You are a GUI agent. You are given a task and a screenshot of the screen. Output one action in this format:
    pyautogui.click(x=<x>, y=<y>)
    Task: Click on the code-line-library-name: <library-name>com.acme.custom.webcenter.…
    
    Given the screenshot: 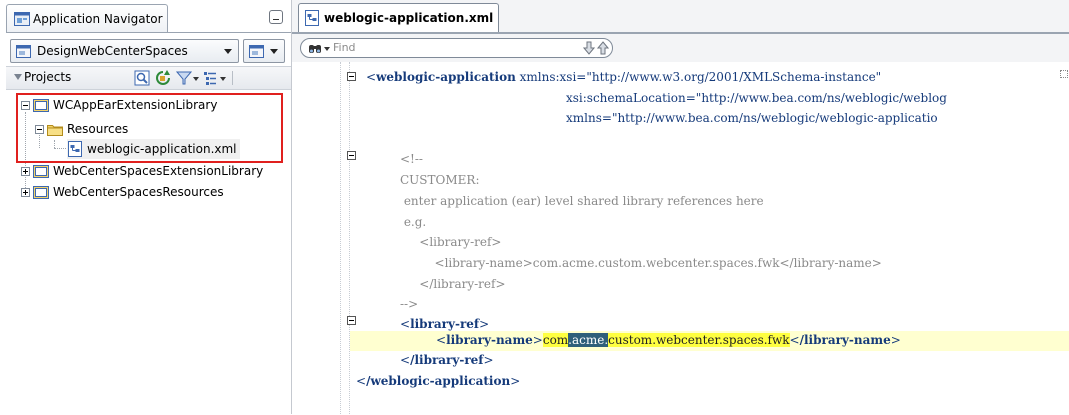 What is the action you would take?
    pyautogui.click(x=668, y=340)
    